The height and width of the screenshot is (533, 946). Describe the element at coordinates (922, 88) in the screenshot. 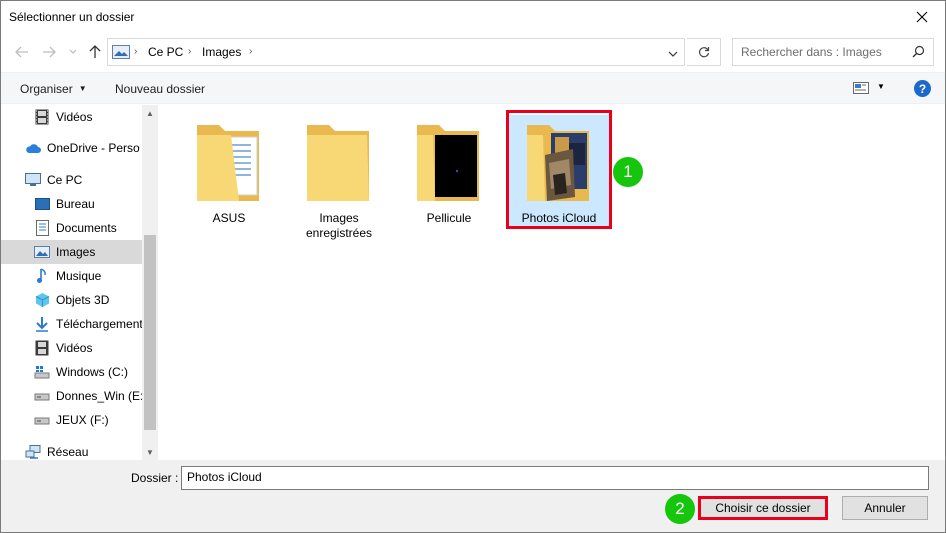

I see `help-button: ?` at that location.